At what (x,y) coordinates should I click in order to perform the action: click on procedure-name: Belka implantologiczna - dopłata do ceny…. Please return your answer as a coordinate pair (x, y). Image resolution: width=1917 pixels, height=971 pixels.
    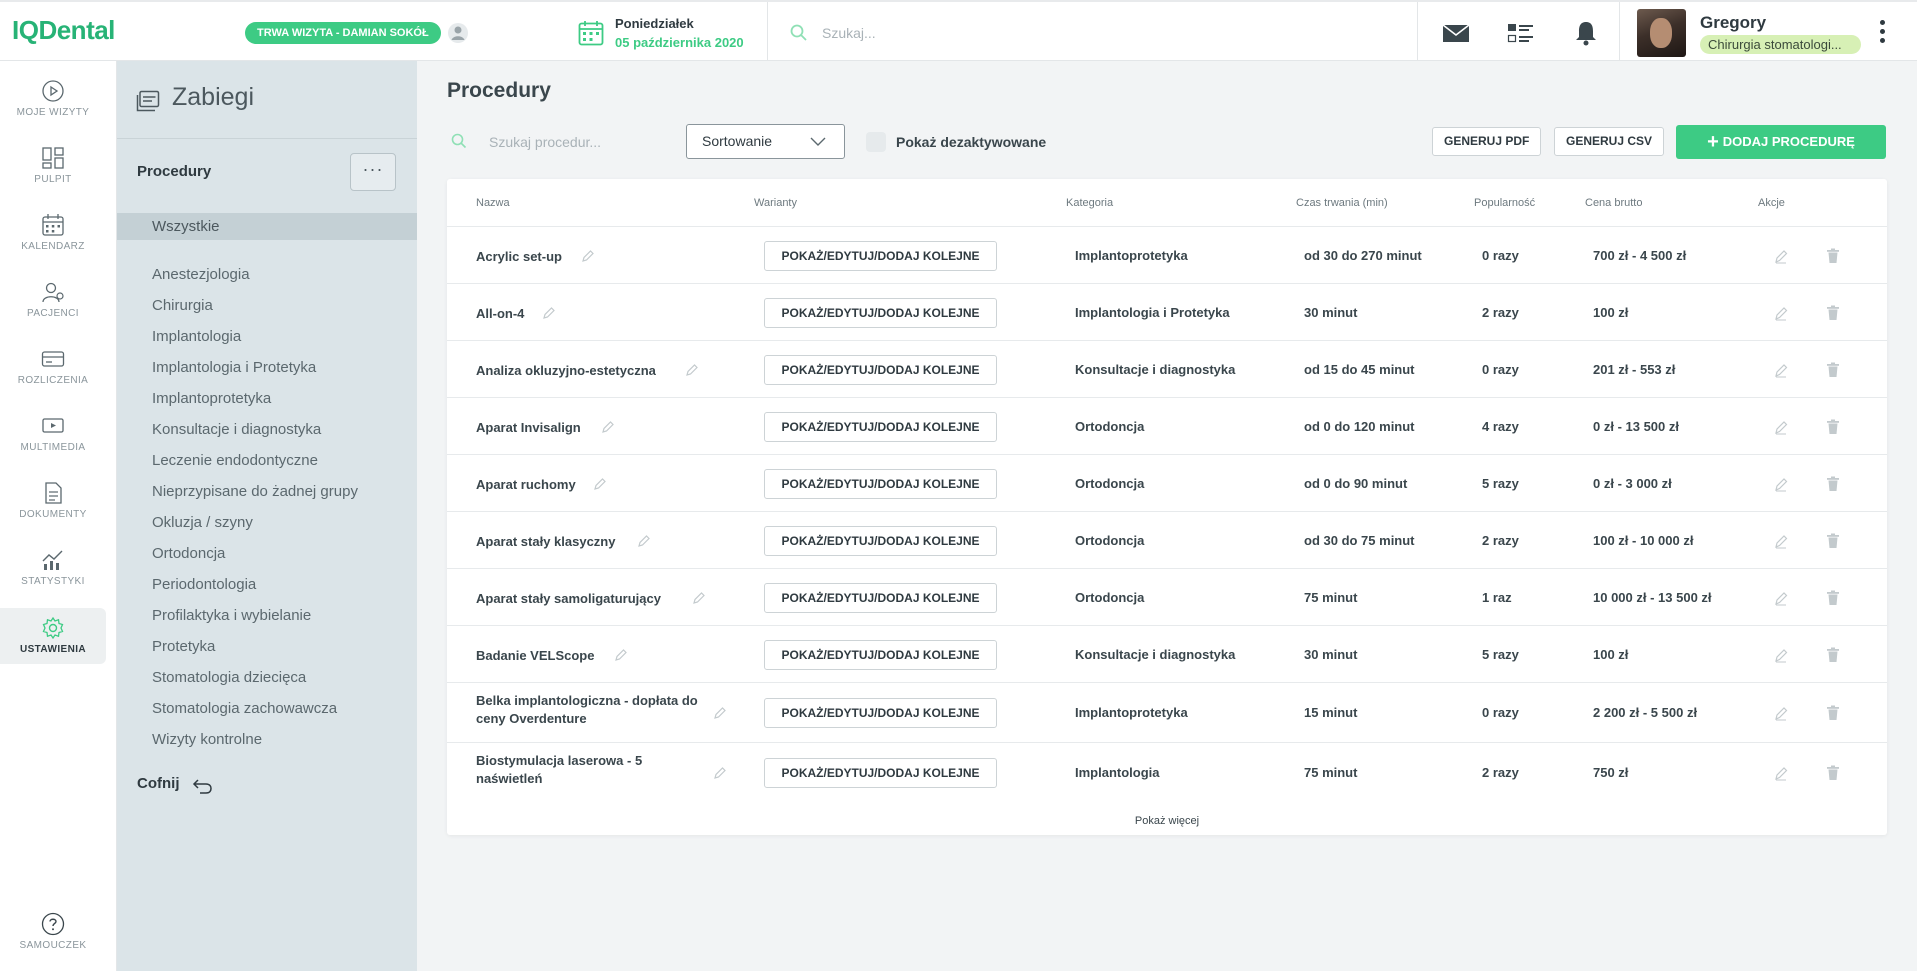
    Looking at the image, I should click on (591, 710).